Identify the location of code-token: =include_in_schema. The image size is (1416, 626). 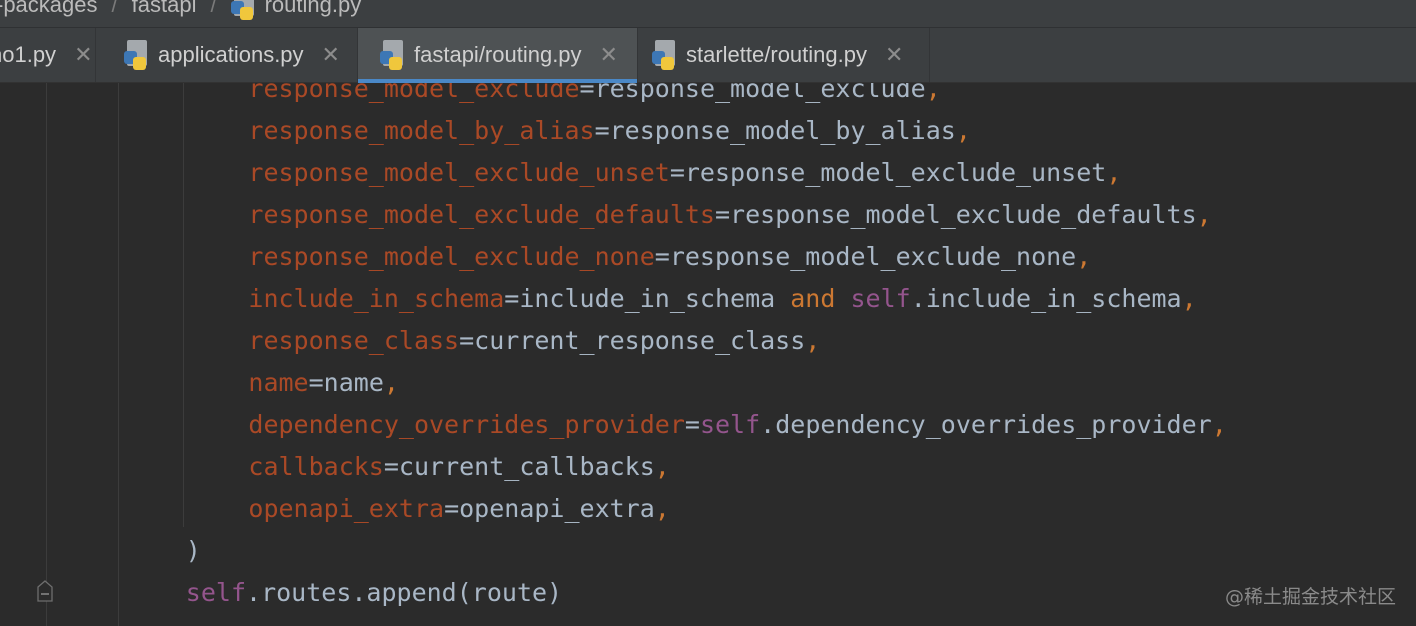
(647, 298).